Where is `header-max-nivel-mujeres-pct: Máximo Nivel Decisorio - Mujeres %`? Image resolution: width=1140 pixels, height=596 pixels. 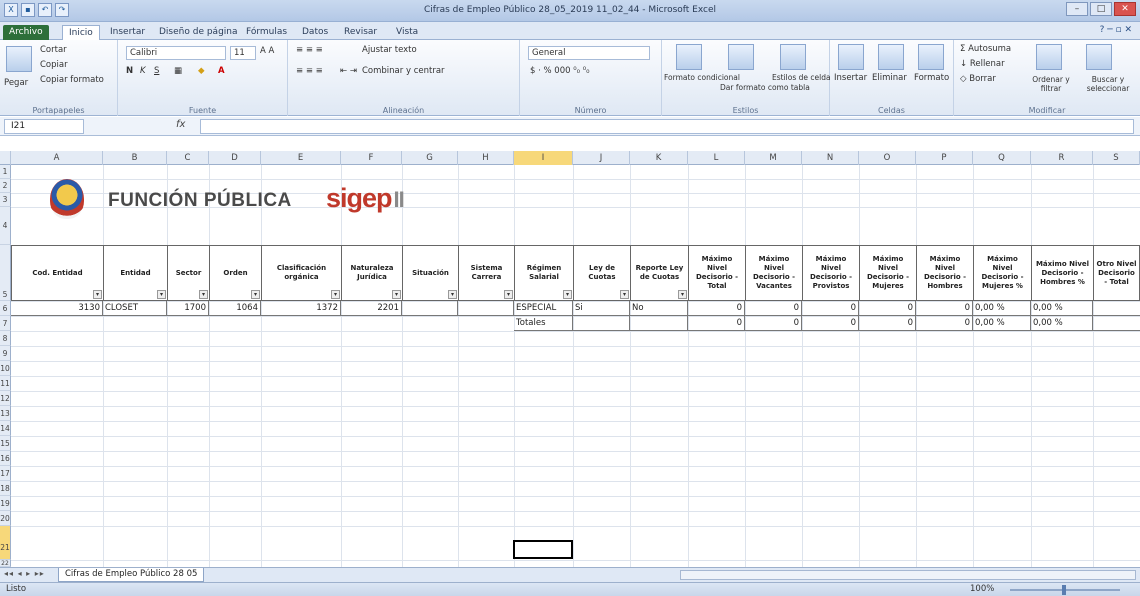
header-max-nivel-mujeres-pct: Máximo Nivel Decisorio - Mujeres % is located at coordinates (1002, 273).